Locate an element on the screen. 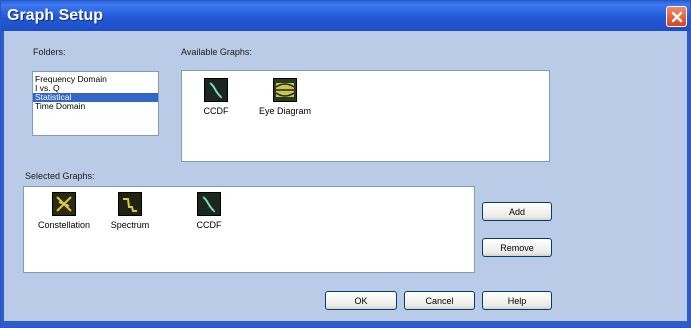 The height and width of the screenshot is (328, 691). window-border-right is located at coordinates (688, 179).